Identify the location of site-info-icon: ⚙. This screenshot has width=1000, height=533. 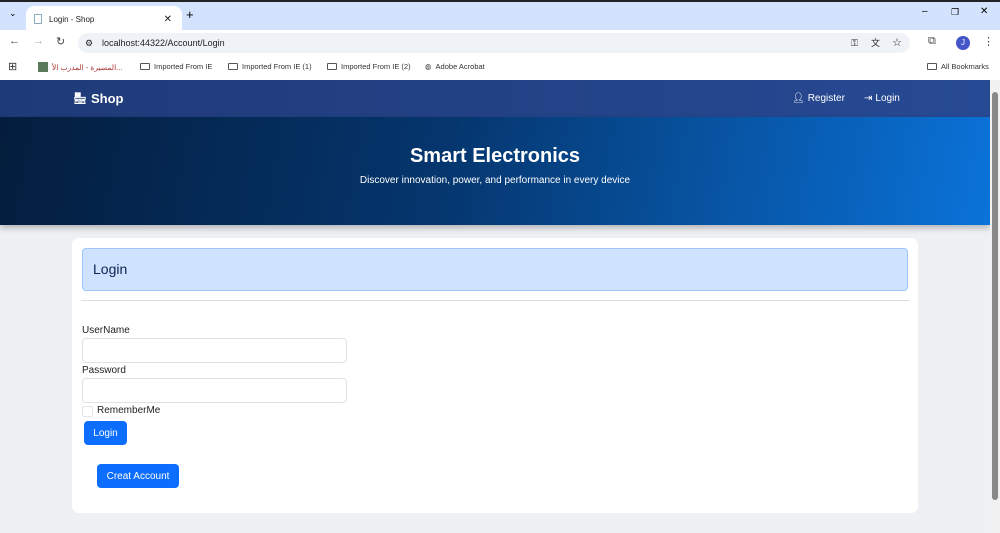
(89, 43).